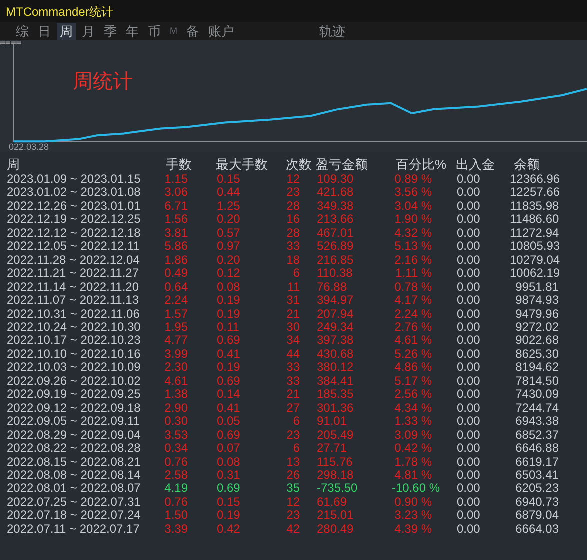 This screenshot has height=560, width=587. Describe the element at coordinates (537, 409) in the screenshot. I see `table-cell-text: 7244.74` at that location.